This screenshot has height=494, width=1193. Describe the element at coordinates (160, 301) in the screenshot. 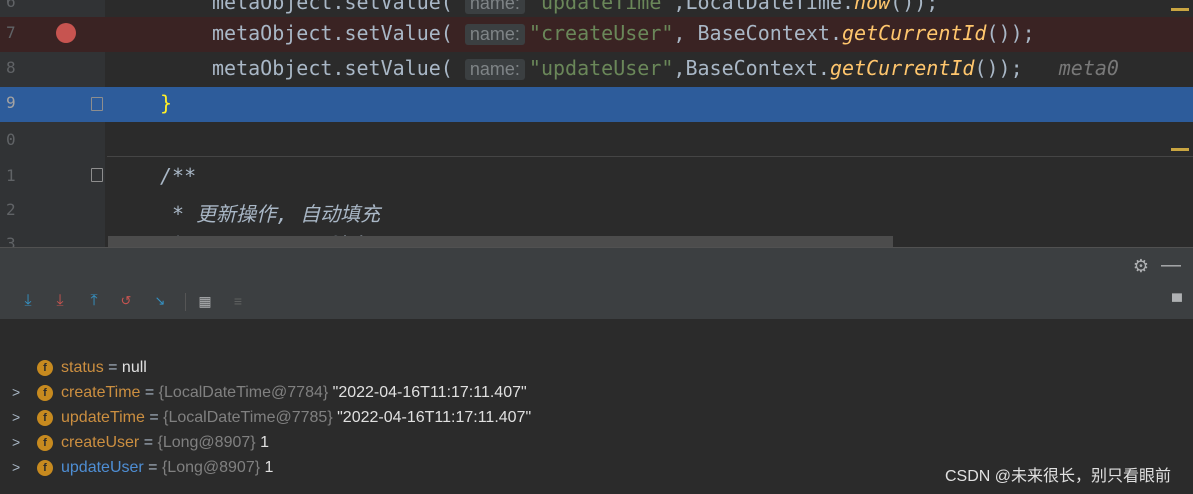

I see `run-to-cursor-icon: ↘` at that location.